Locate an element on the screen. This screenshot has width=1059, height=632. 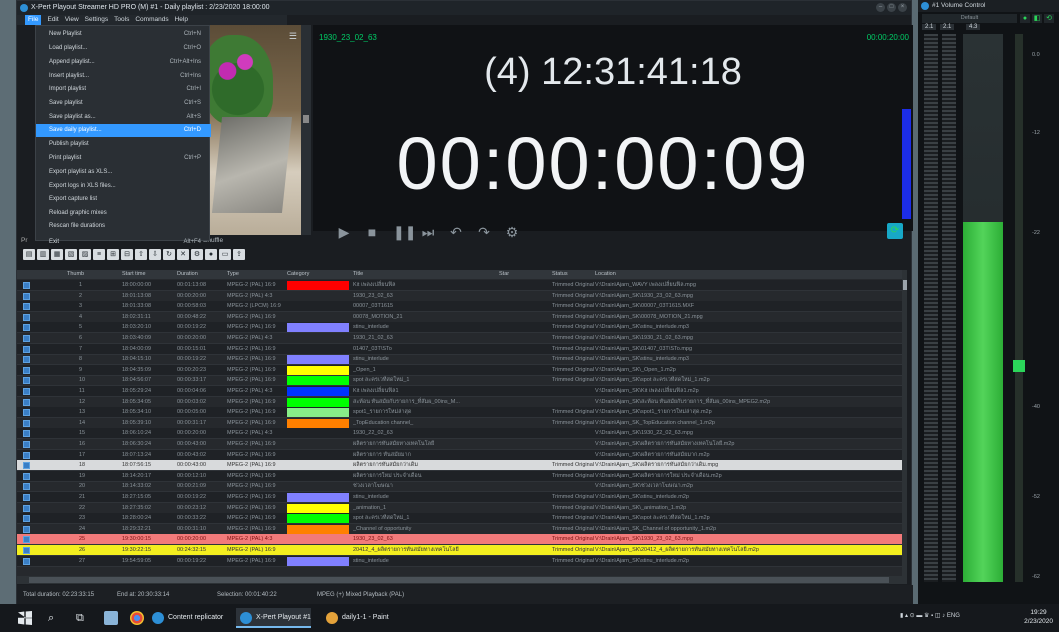
import-icon: ▨ is located at coordinates (85, 254).